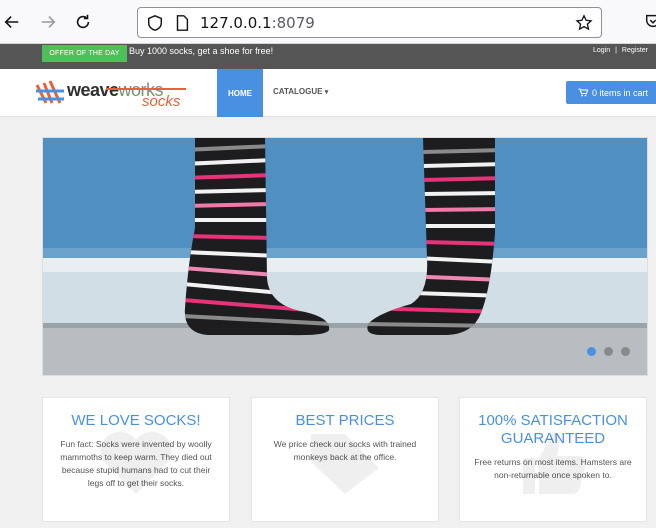 This screenshot has height=528, width=656. I want to click on reload-icon, so click(83, 21).